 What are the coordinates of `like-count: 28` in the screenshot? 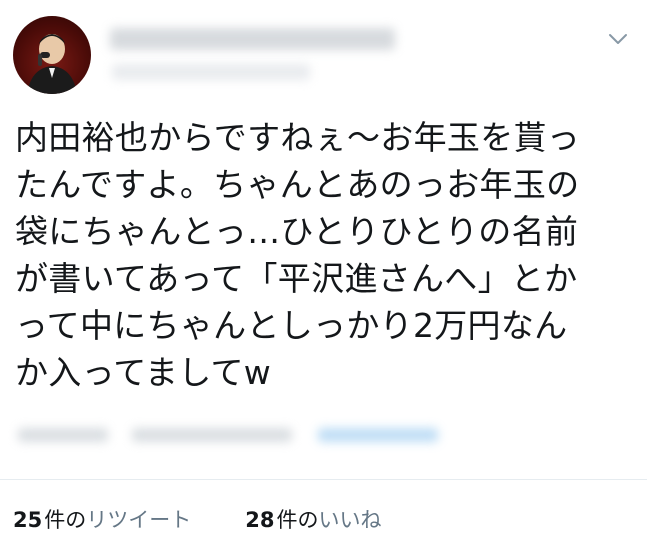 It's located at (260, 520).